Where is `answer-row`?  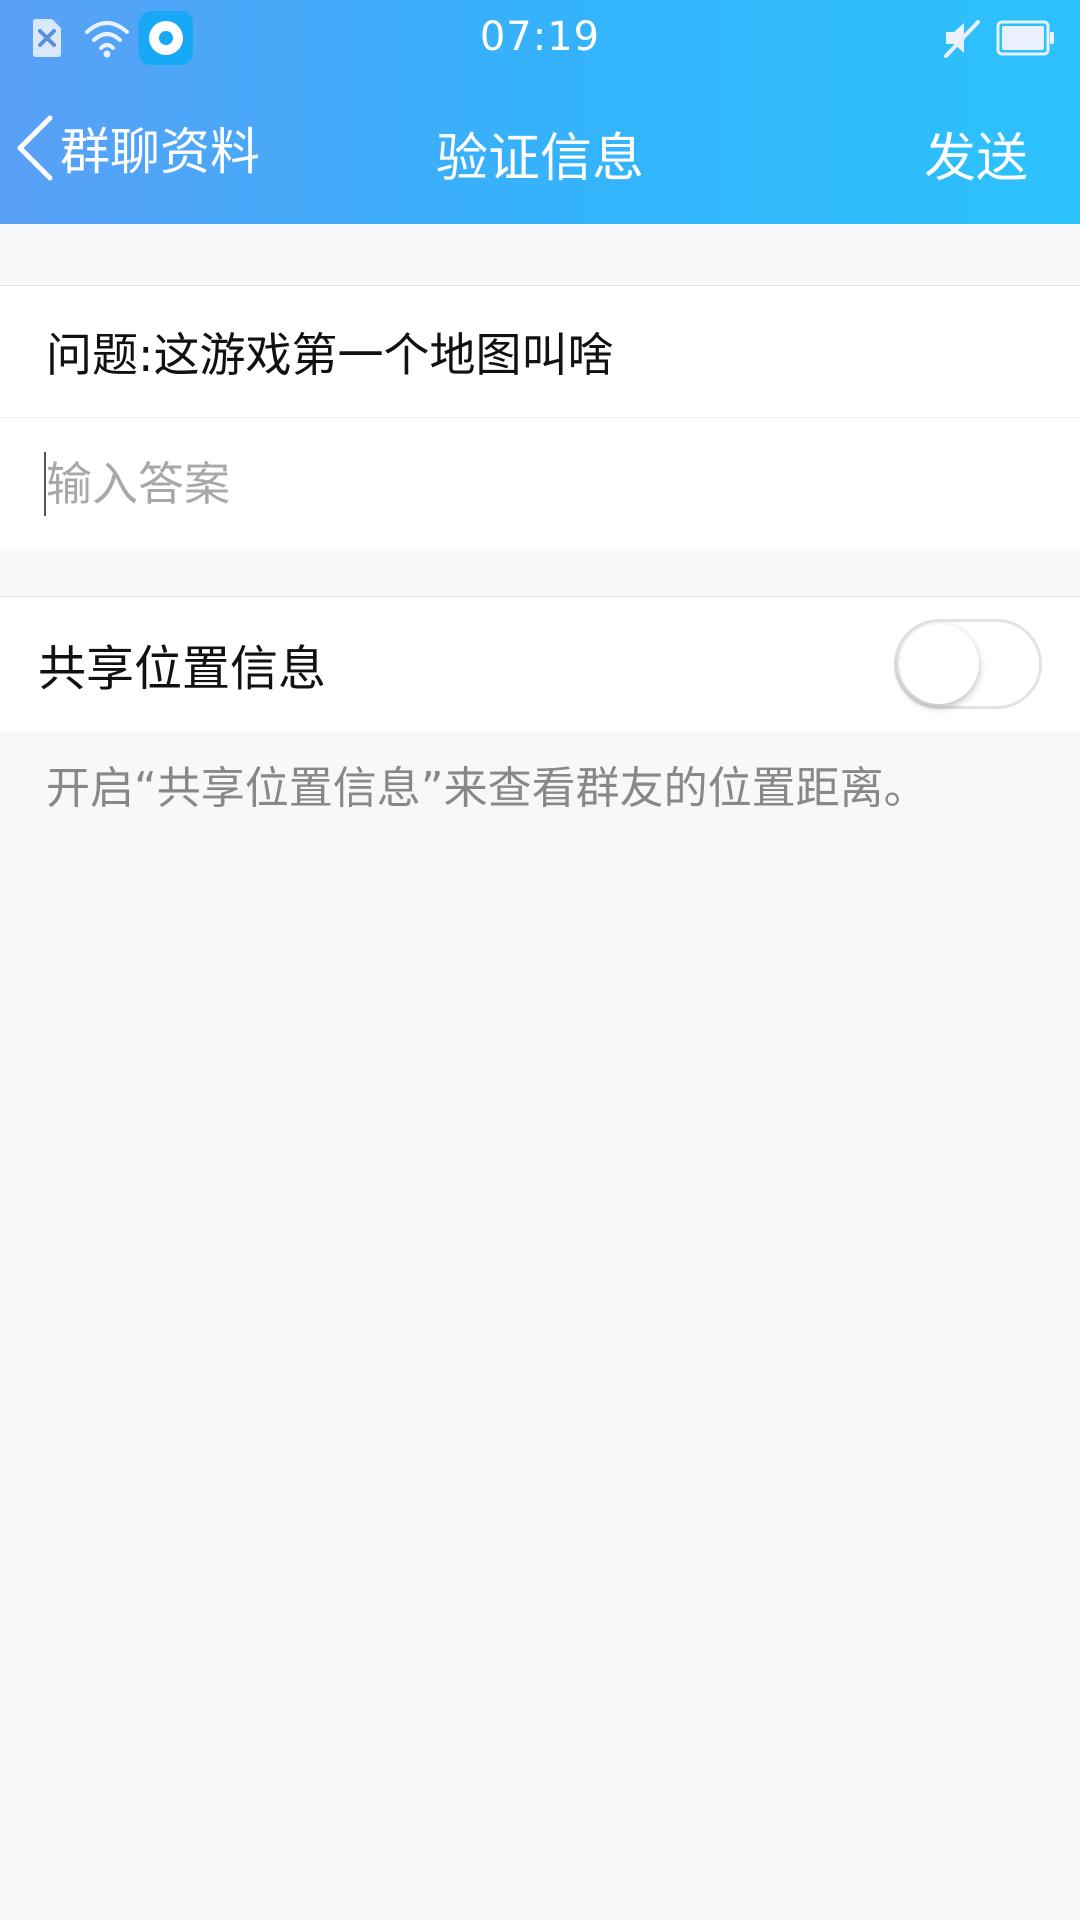 answer-row is located at coordinates (540, 483).